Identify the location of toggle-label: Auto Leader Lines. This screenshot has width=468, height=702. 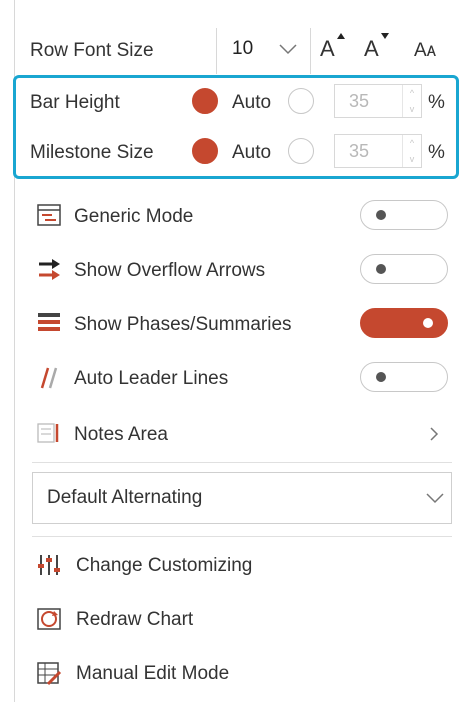
(151, 378).